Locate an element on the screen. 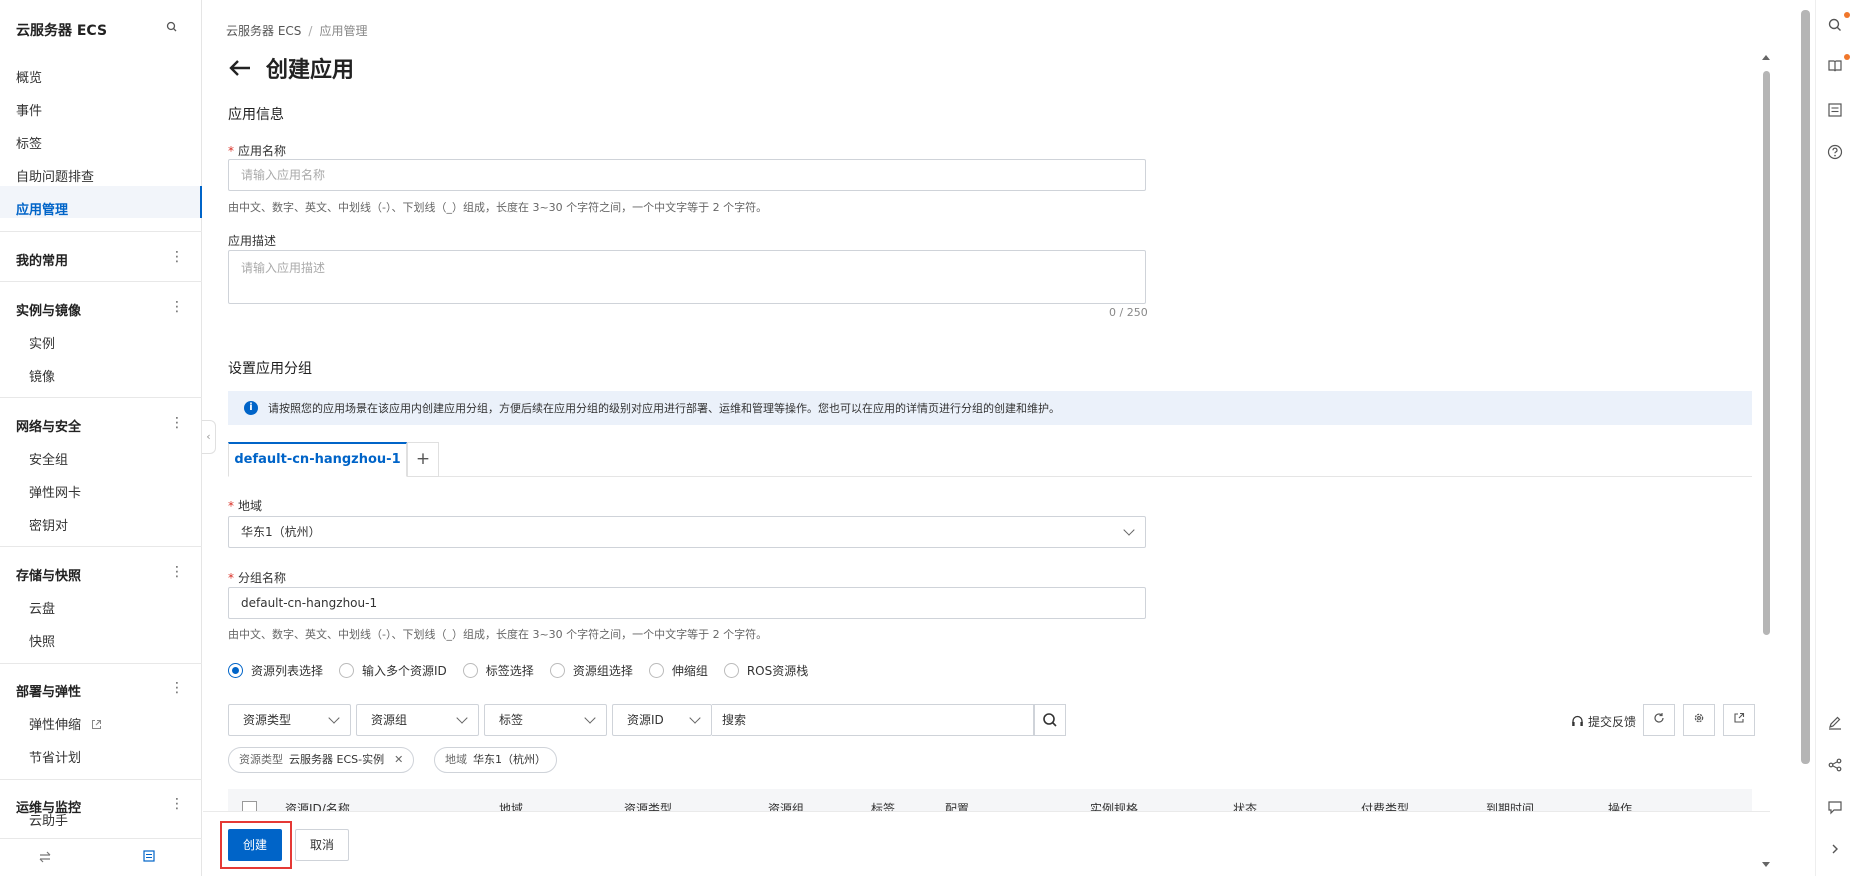  breadcrumb-link-ecs: 云服务器 ECS is located at coordinates (263, 31).